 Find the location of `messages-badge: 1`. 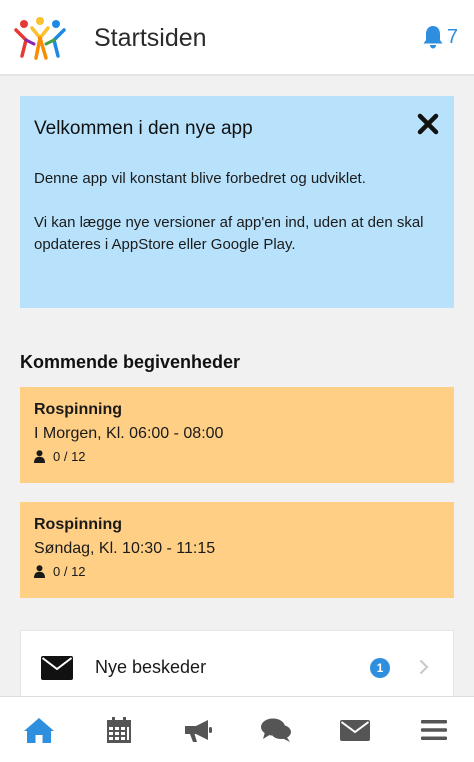

messages-badge: 1 is located at coordinates (380, 668).